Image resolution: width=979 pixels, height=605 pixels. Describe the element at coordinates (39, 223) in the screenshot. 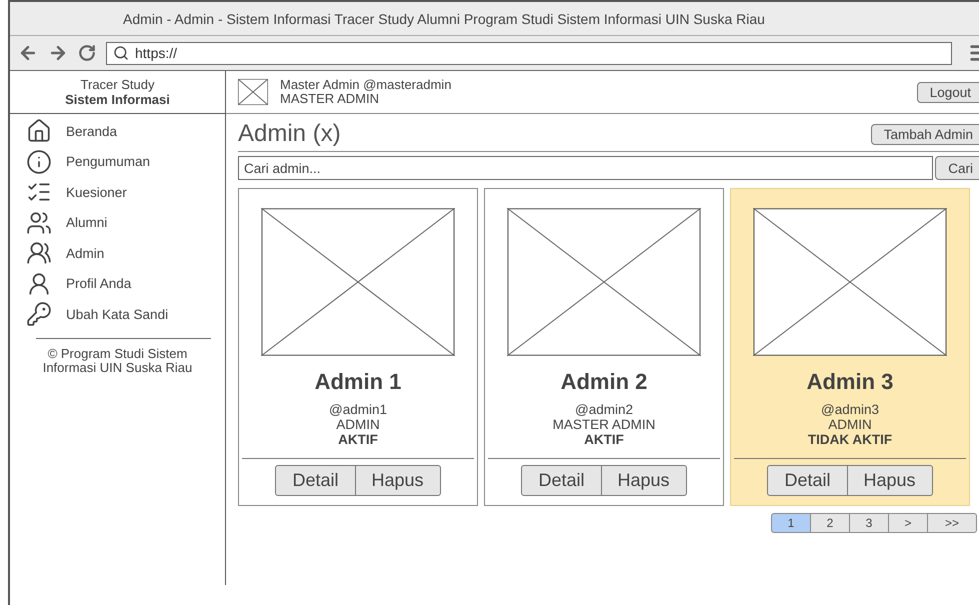

I see `people-icon` at that location.